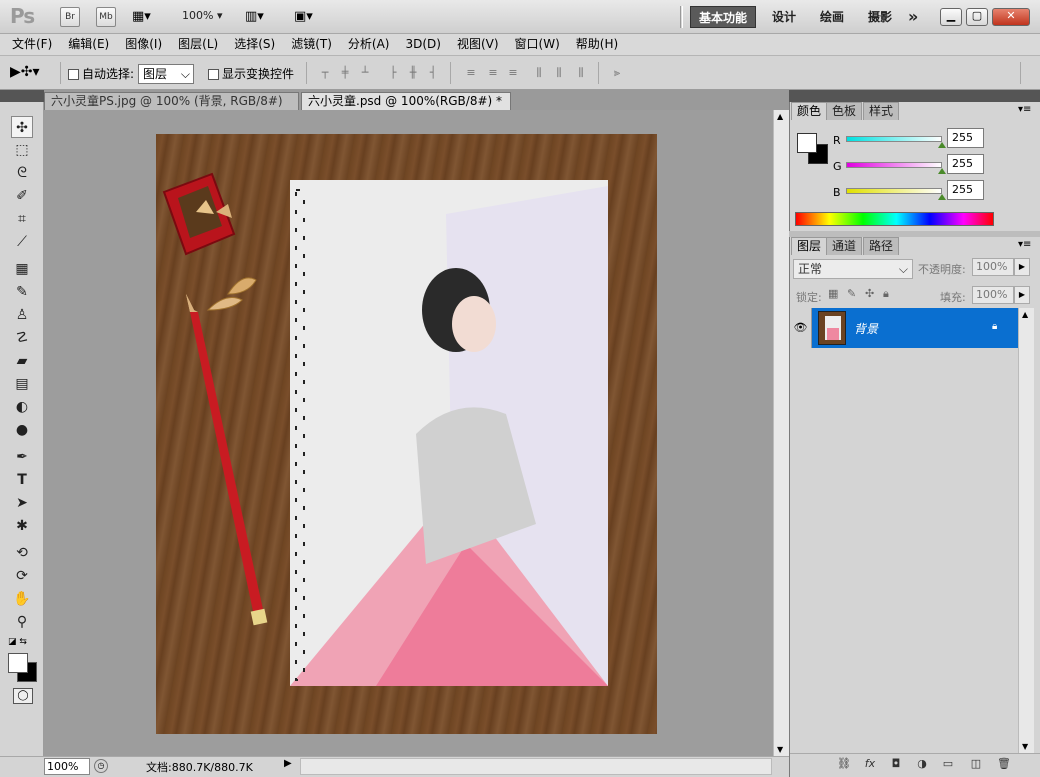  What do you see at coordinates (251, 73) in the screenshot?
I see `show-transform-checkbox: 显示变换控件` at bounding box center [251, 73].